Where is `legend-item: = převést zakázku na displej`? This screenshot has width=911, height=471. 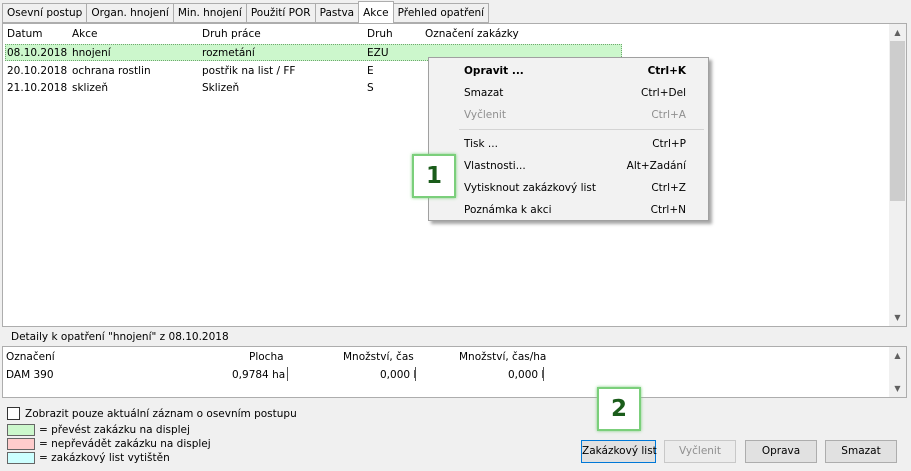
legend-item: = převést zakázku na displej is located at coordinates (98, 430).